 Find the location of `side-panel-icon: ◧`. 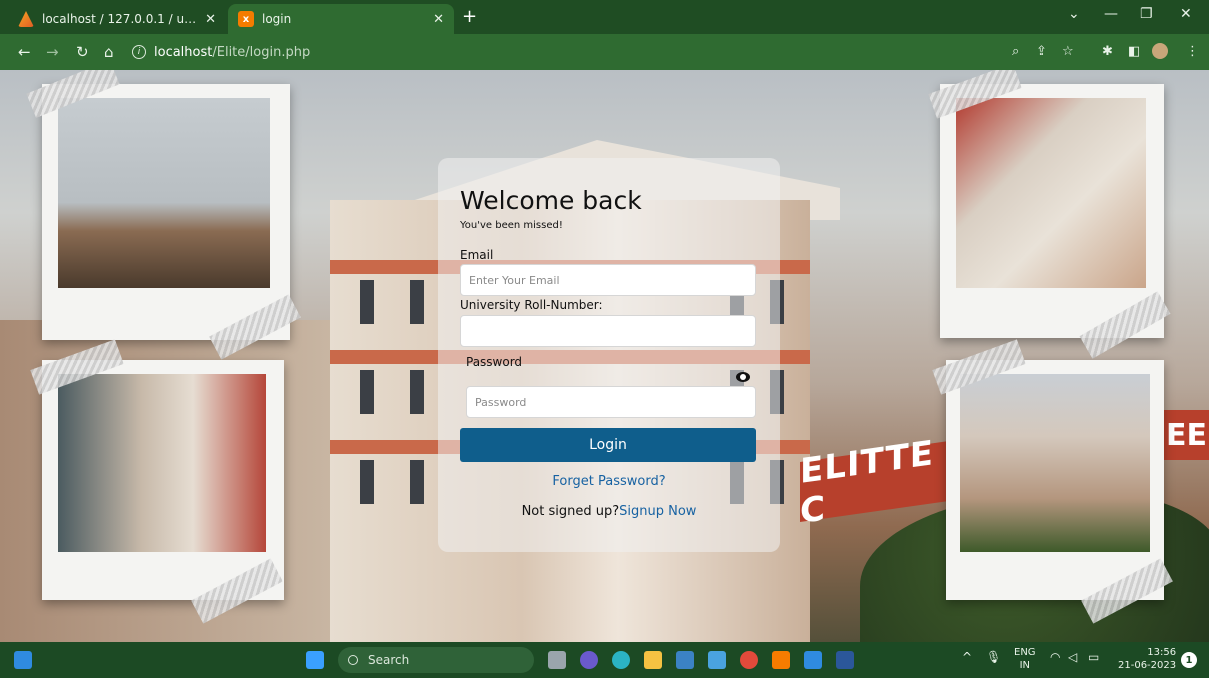

side-panel-icon: ◧ is located at coordinates (1134, 51).